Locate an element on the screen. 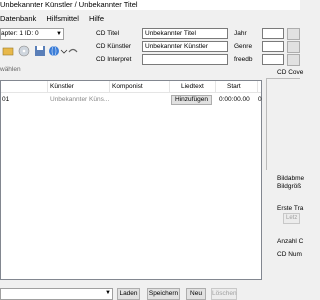 This screenshot has height=300, width=320. menu-hilfsmittel: Hilfsmittel is located at coordinates (62, 18).